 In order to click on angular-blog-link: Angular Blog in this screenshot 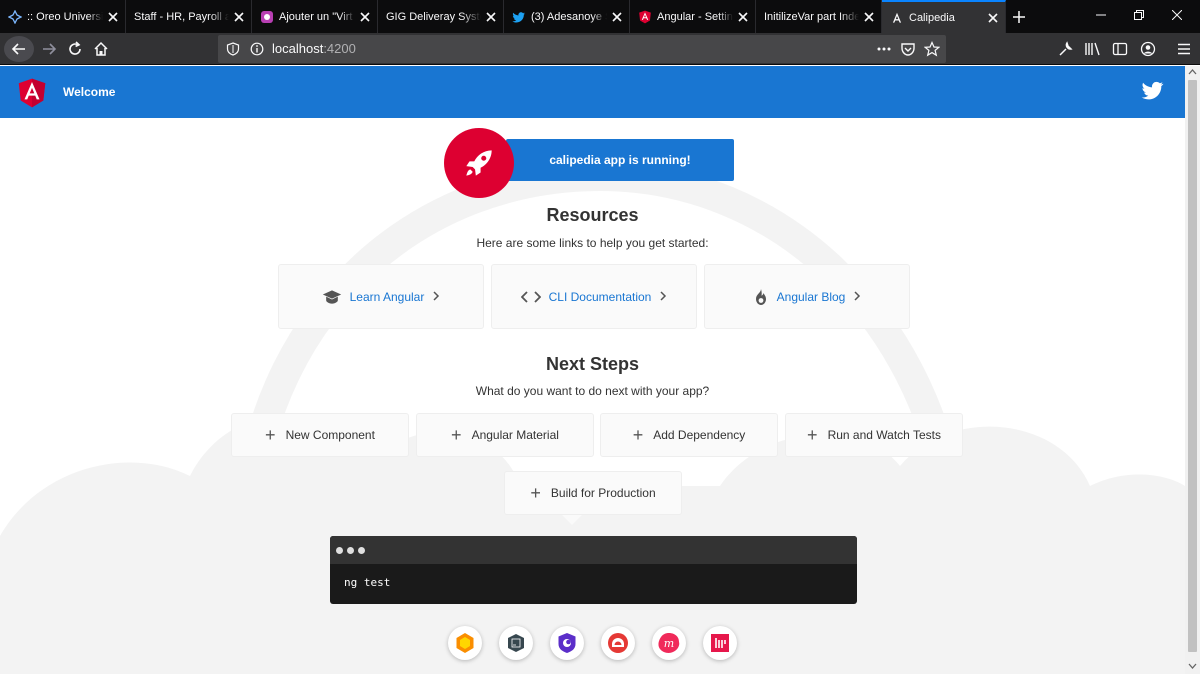, I will do `click(807, 296)`.